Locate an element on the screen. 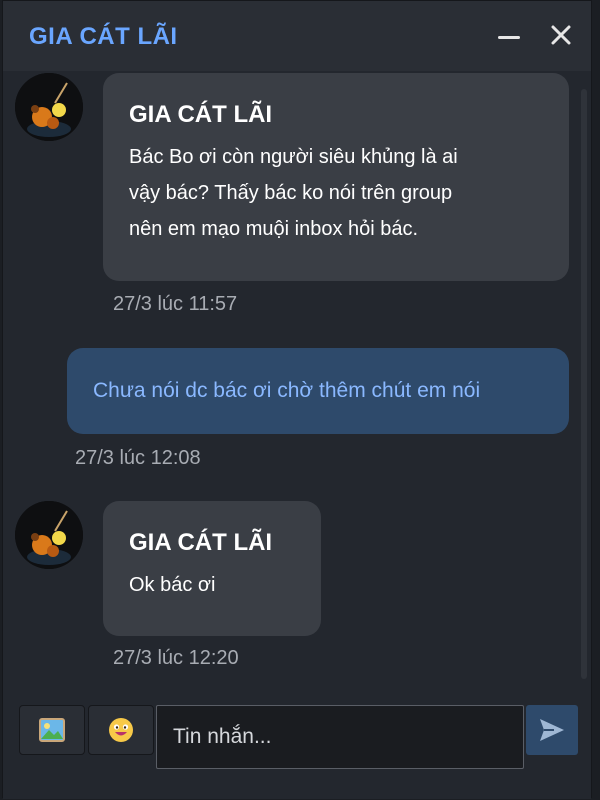  message-line: Ok bác ơi is located at coordinates (172, 585).